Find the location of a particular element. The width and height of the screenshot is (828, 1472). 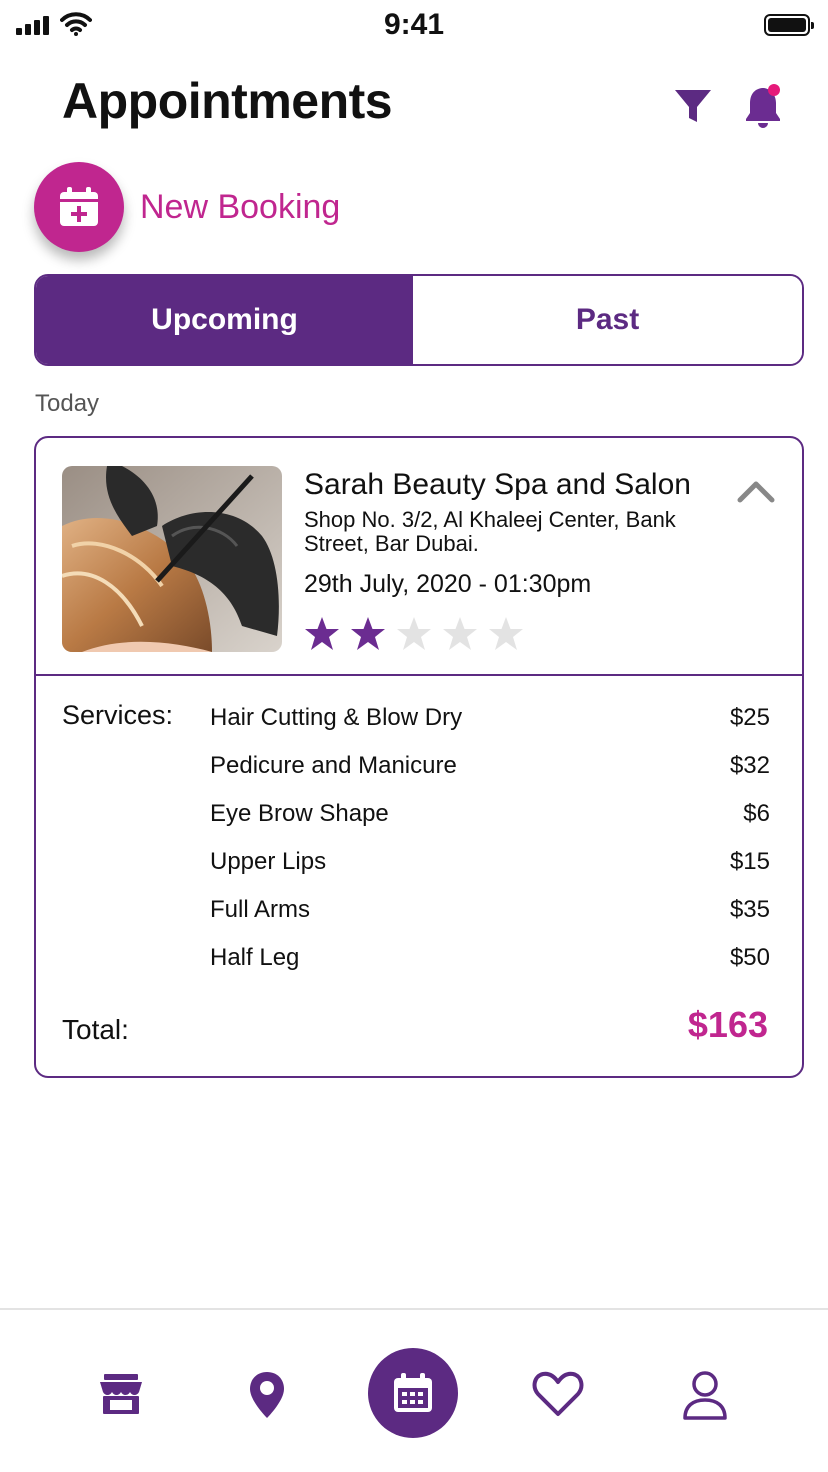

tab-past: Past is located at coordinates (607, 320).